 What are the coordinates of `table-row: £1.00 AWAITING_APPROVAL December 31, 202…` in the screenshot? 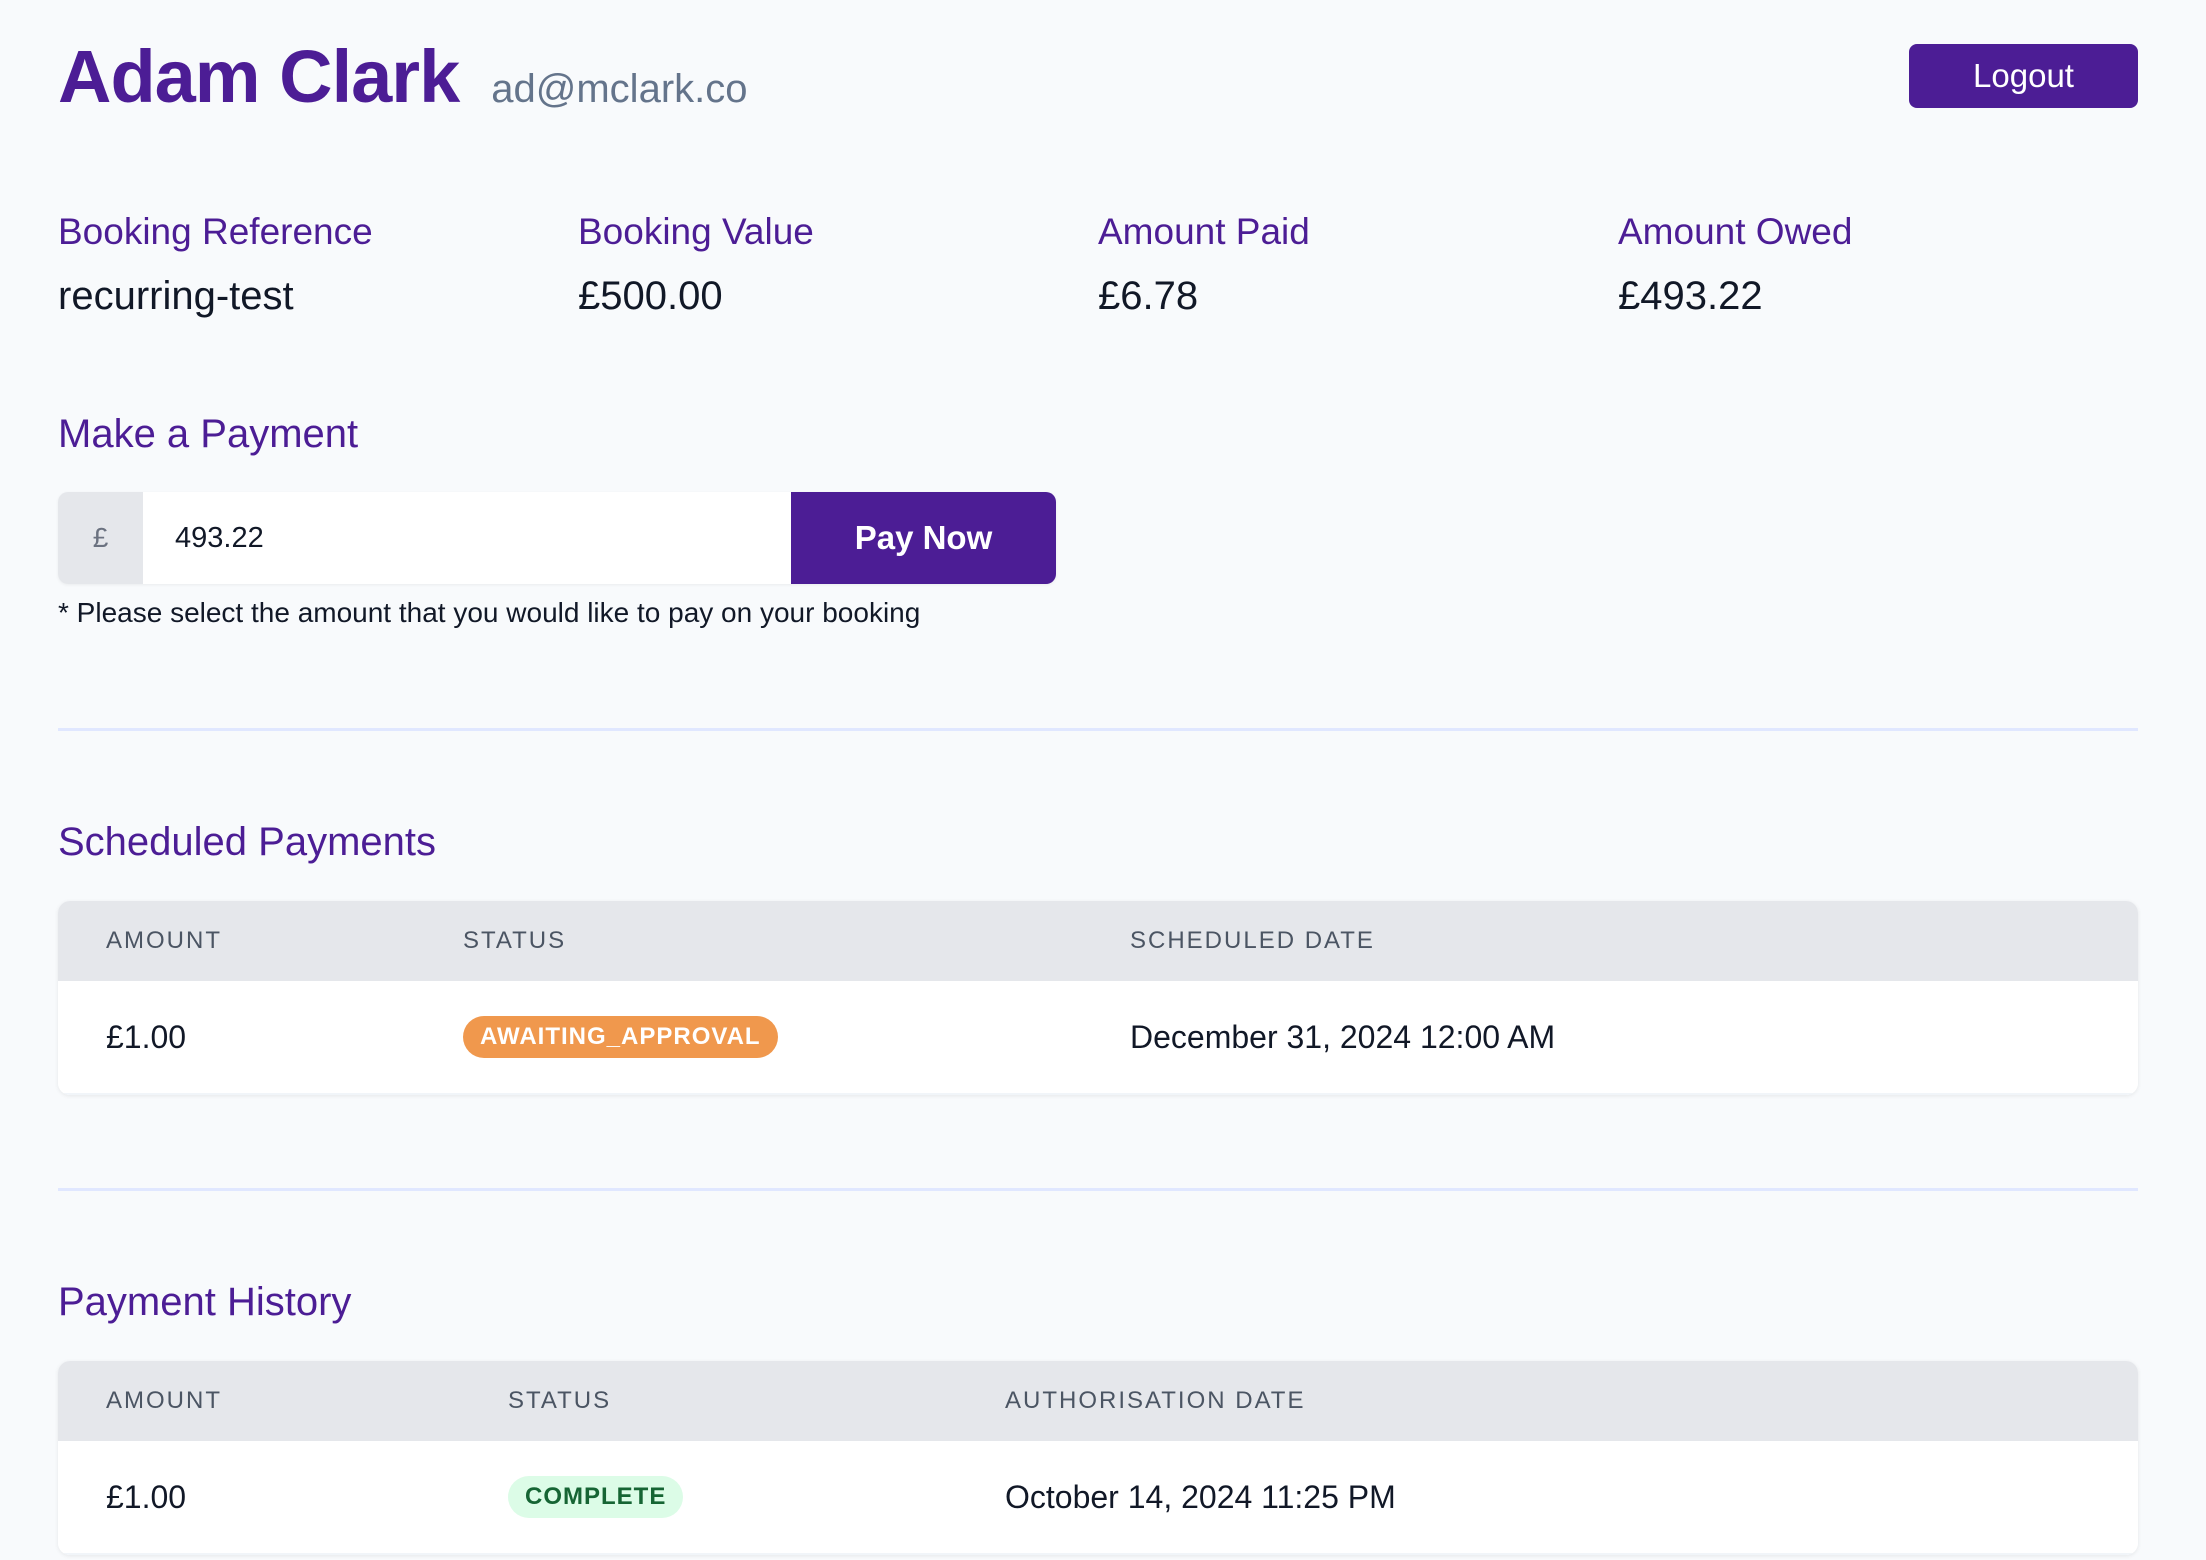 It's located at (1098, 1038).